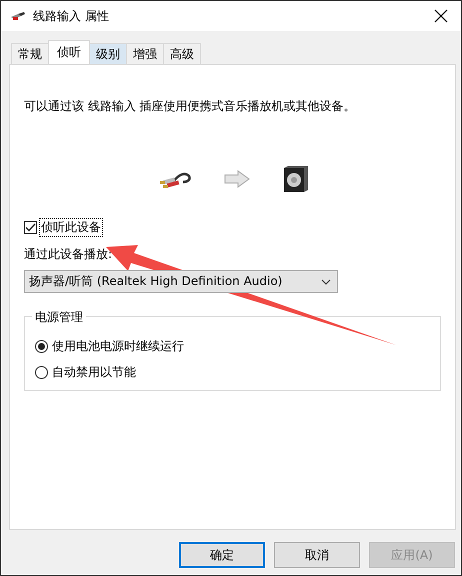 Image resolution: width=462 pixels, height=576 pixels. What do you see at coordinates (181, 281) in the screenshot?
I see `playback-dropdown: 扬声器/听筒 (Realtek High Definition Audio)` at bounding box center [181, 281].